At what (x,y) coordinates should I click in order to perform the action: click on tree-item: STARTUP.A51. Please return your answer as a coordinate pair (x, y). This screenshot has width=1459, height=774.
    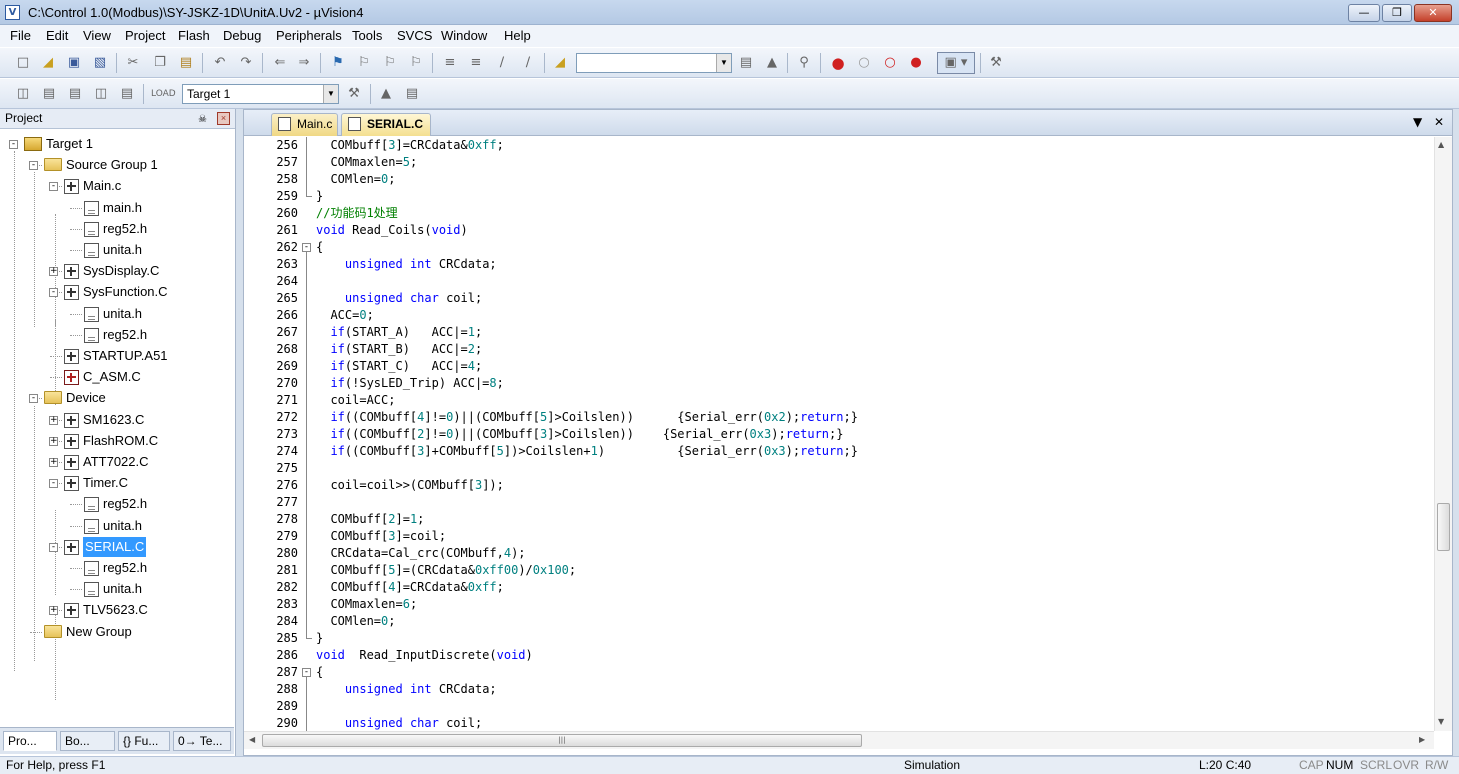
    Looking at the image, I should click on (125, 356).